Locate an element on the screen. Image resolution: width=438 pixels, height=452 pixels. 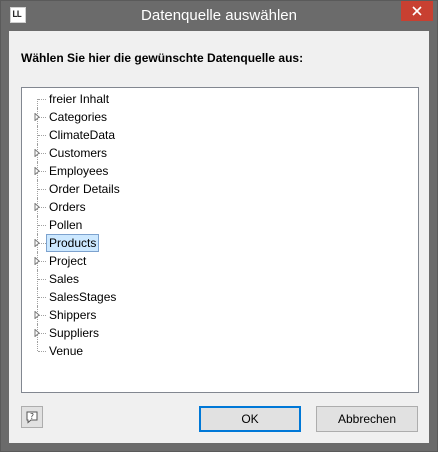
window-title: Datenquelle auswählen is located at coordinates (219, 15).